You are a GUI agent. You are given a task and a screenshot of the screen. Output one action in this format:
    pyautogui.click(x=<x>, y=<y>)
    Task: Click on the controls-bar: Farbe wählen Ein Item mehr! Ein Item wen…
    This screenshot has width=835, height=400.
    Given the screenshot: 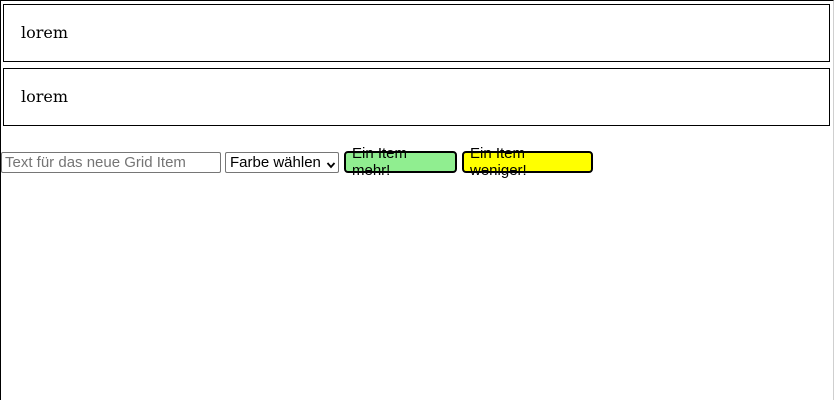 What is the action you would take?
    pyautogui.click(x=297, y=162)
    